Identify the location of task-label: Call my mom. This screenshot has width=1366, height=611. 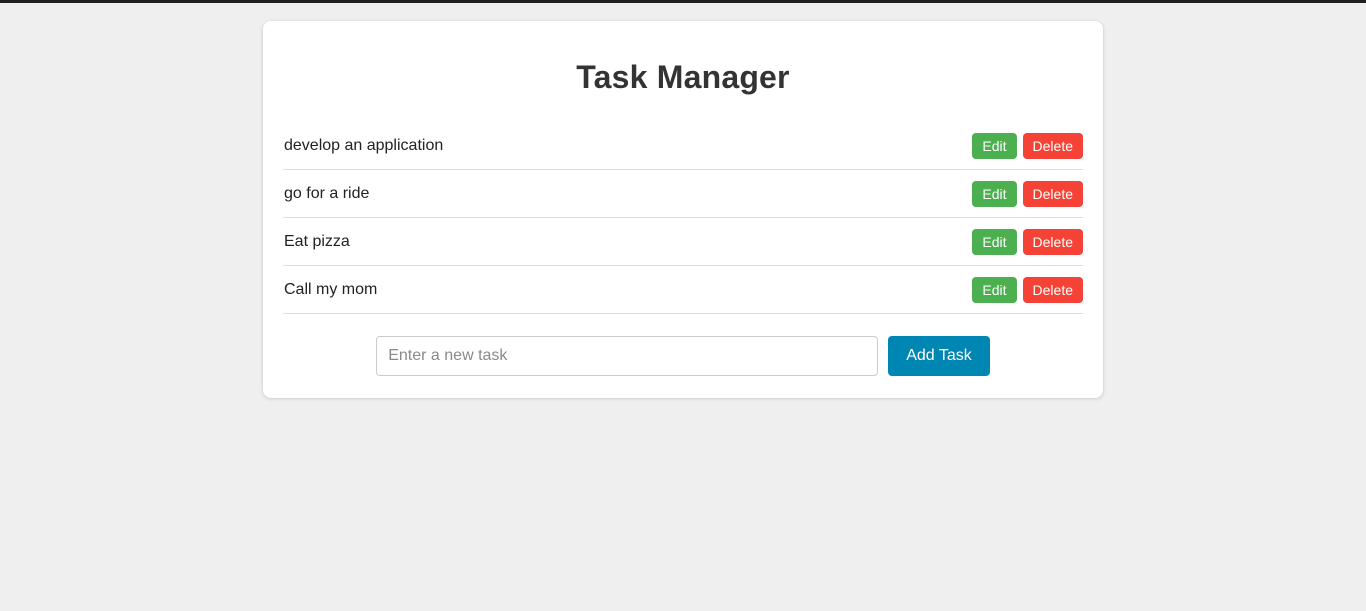
(331, 289).